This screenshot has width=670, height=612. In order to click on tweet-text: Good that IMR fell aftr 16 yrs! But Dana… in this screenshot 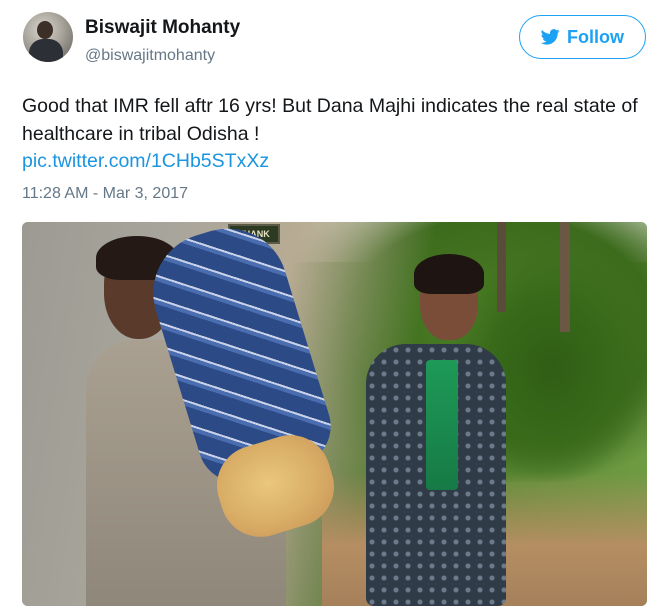, I will do `click(330, 120)`.